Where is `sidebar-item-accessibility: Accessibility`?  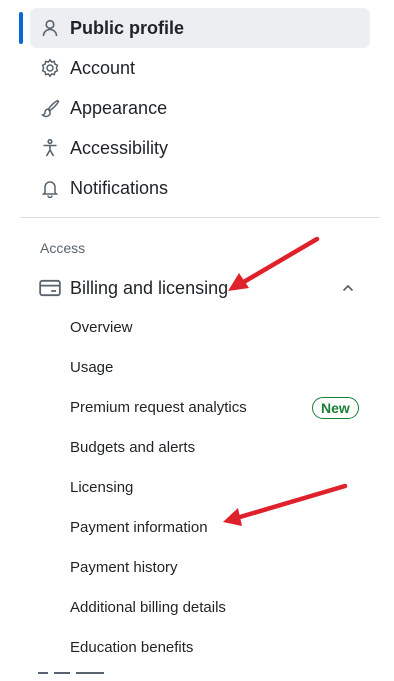
sidebar-item-accessibility: Accessibility is located at coordinates (200, 148).